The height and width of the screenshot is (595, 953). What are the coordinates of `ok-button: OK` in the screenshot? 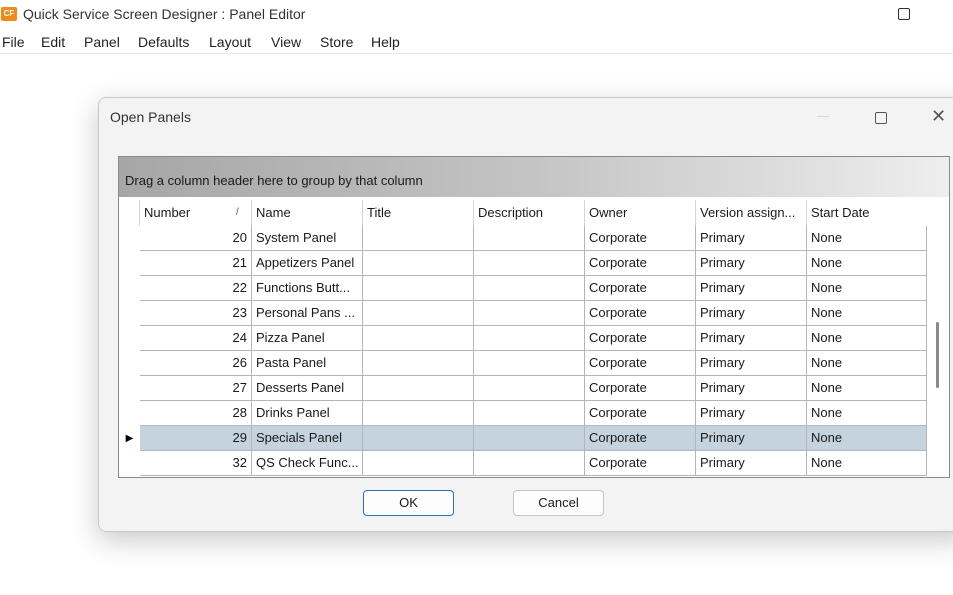 It's located at (408, 503).